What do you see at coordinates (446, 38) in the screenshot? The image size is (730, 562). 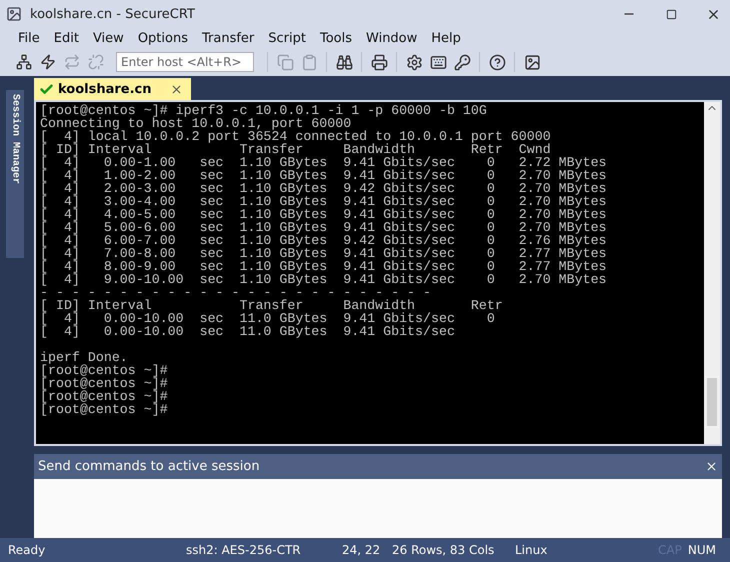 I see `menu-item: Help` at bounding box center [446, 38].